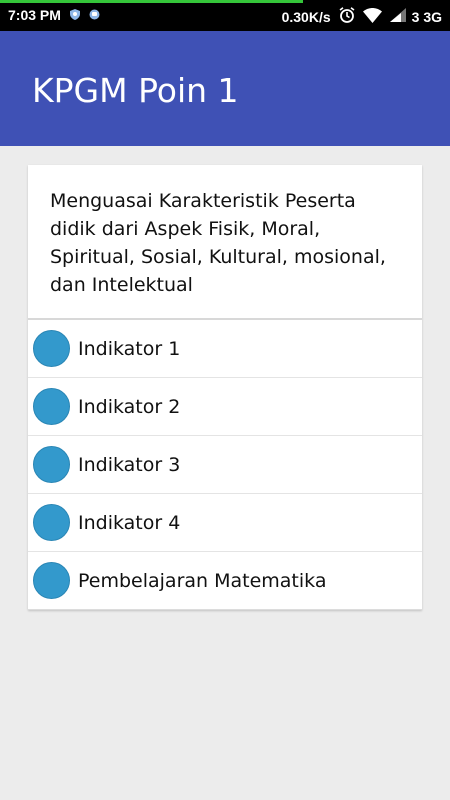  What do you see at coordinates (129, 522) in the screenshot?
I see `list-item-label: Indikator 4` at bounding box center [129, 522].